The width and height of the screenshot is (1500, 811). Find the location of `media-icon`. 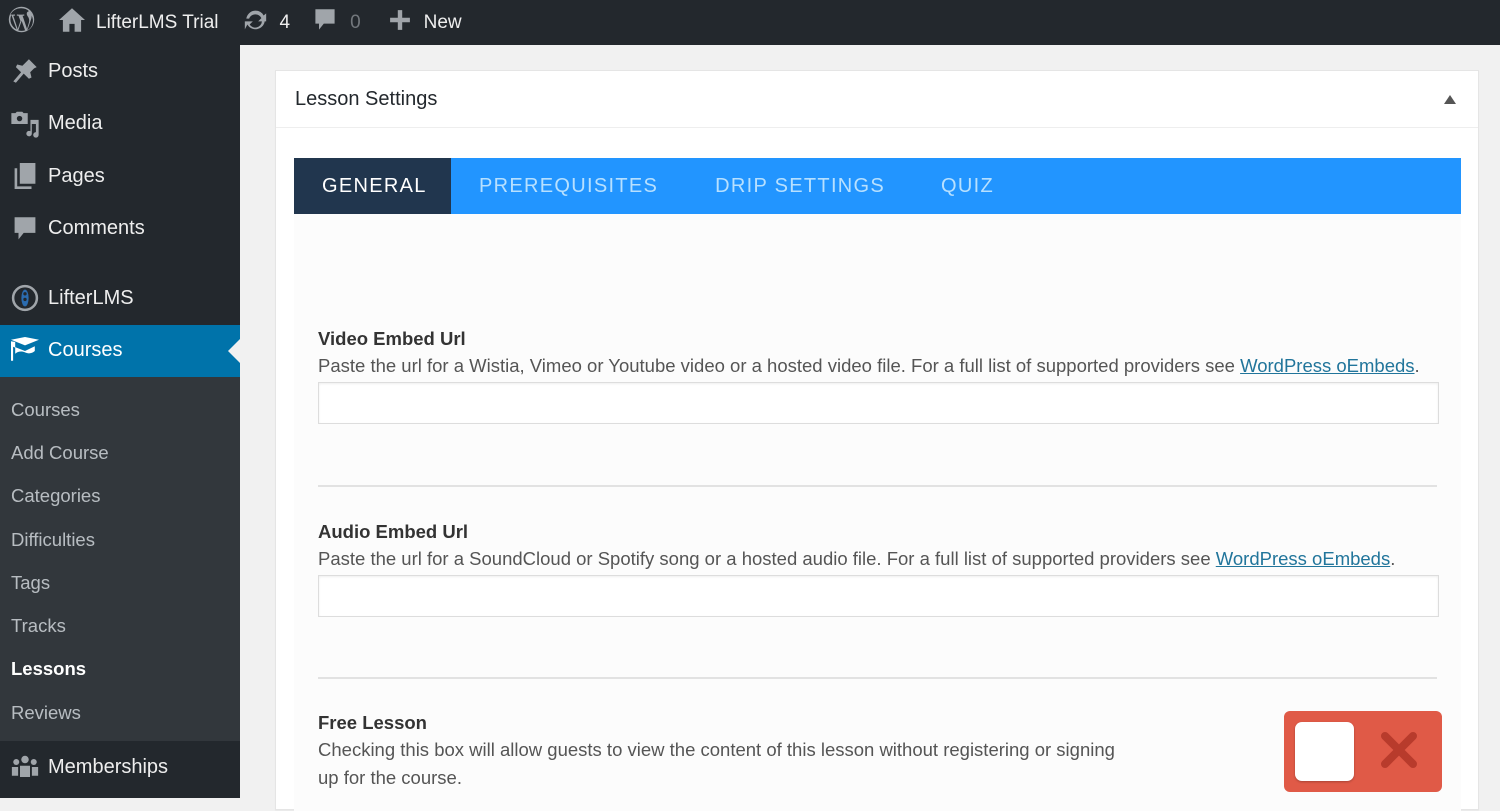

media-icon is located at coordinates (24, 124).